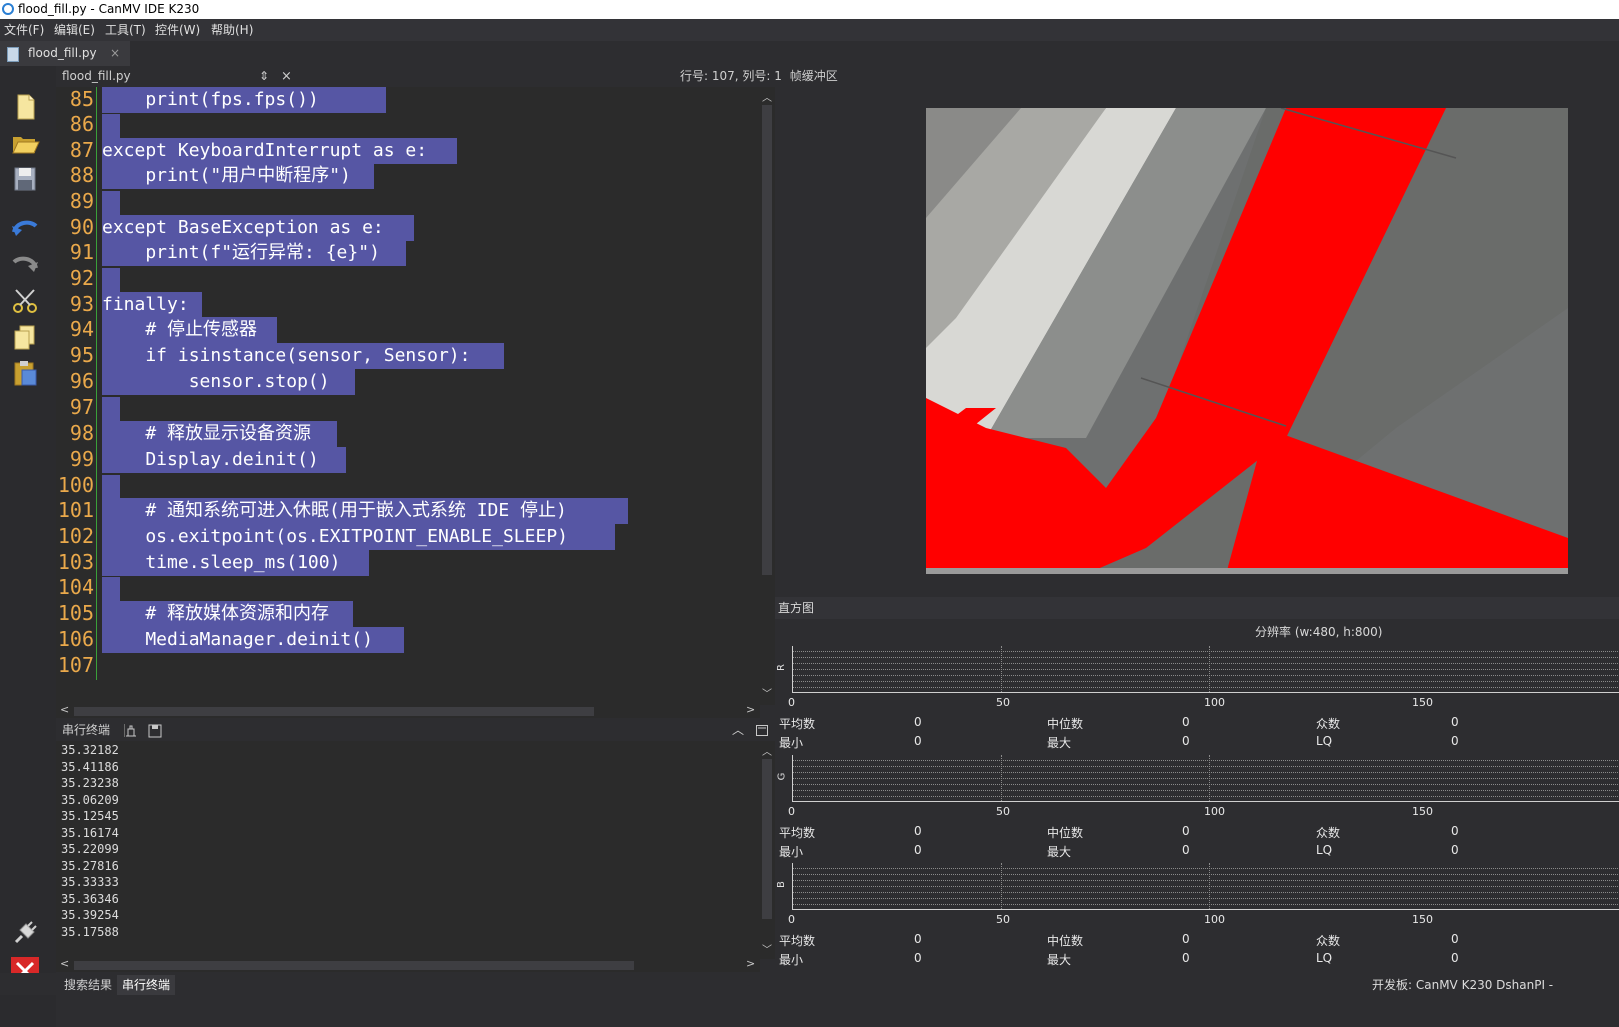  Describe the element at coordinates (25, 373) in the screenshot. I see `paste-icon` at that location.